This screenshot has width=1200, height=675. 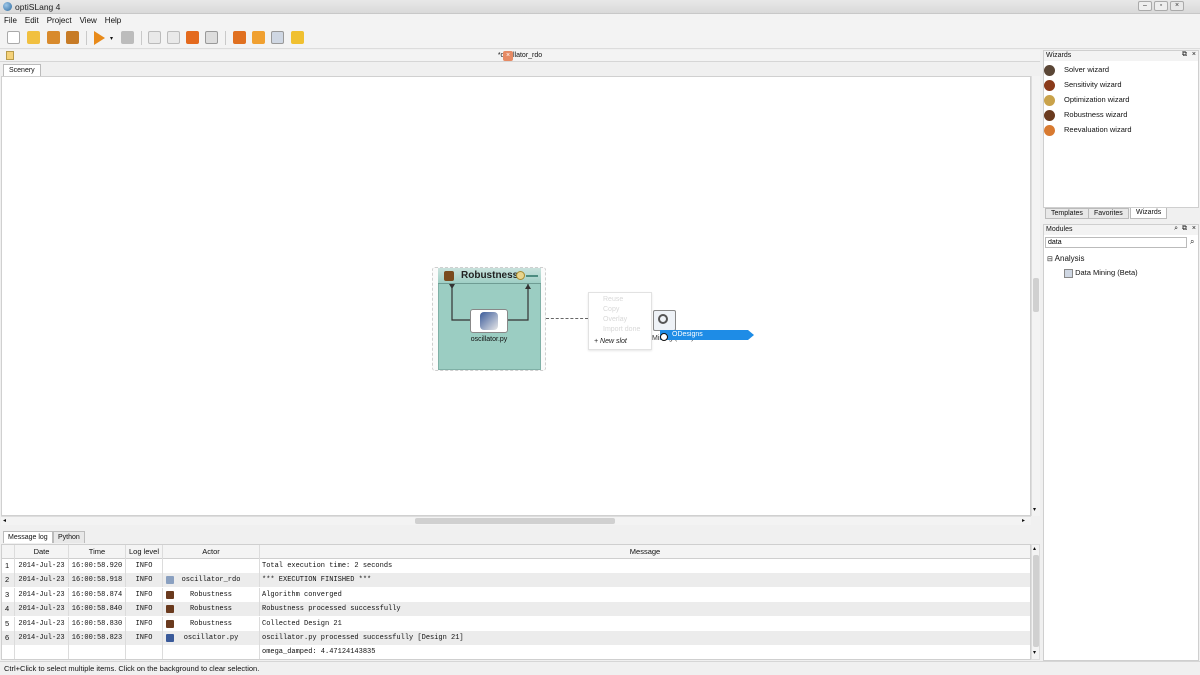 I want to click on minimize-button: –, so click(x=1145, y=6).